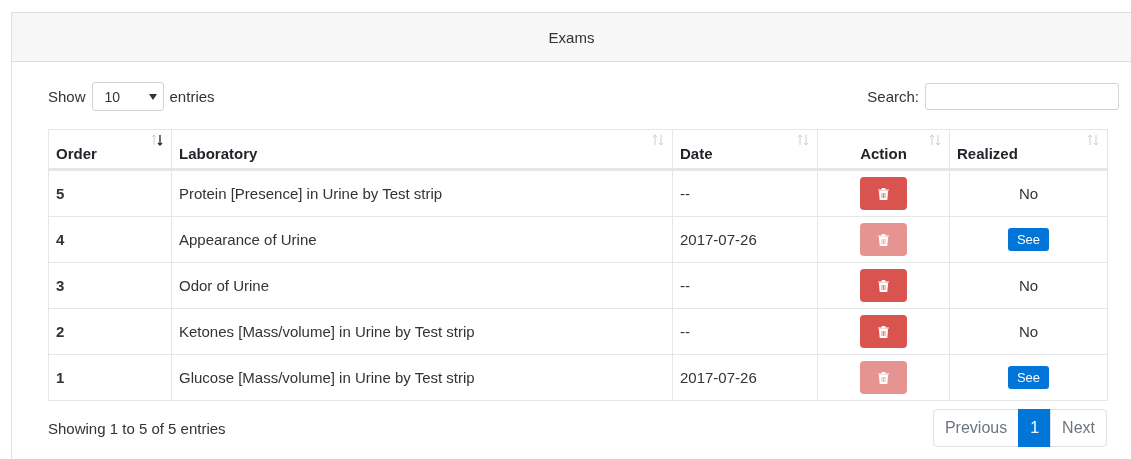 The image size is (1131, 459). Describe the element at coordinates (152, 96) in the screenshot. I see `caret-icon` at that location.